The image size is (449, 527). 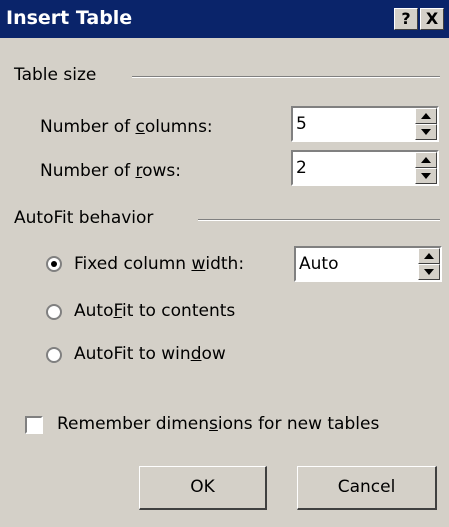 I want to click on fixed-column-width-radio, so click(x=54, y=264).